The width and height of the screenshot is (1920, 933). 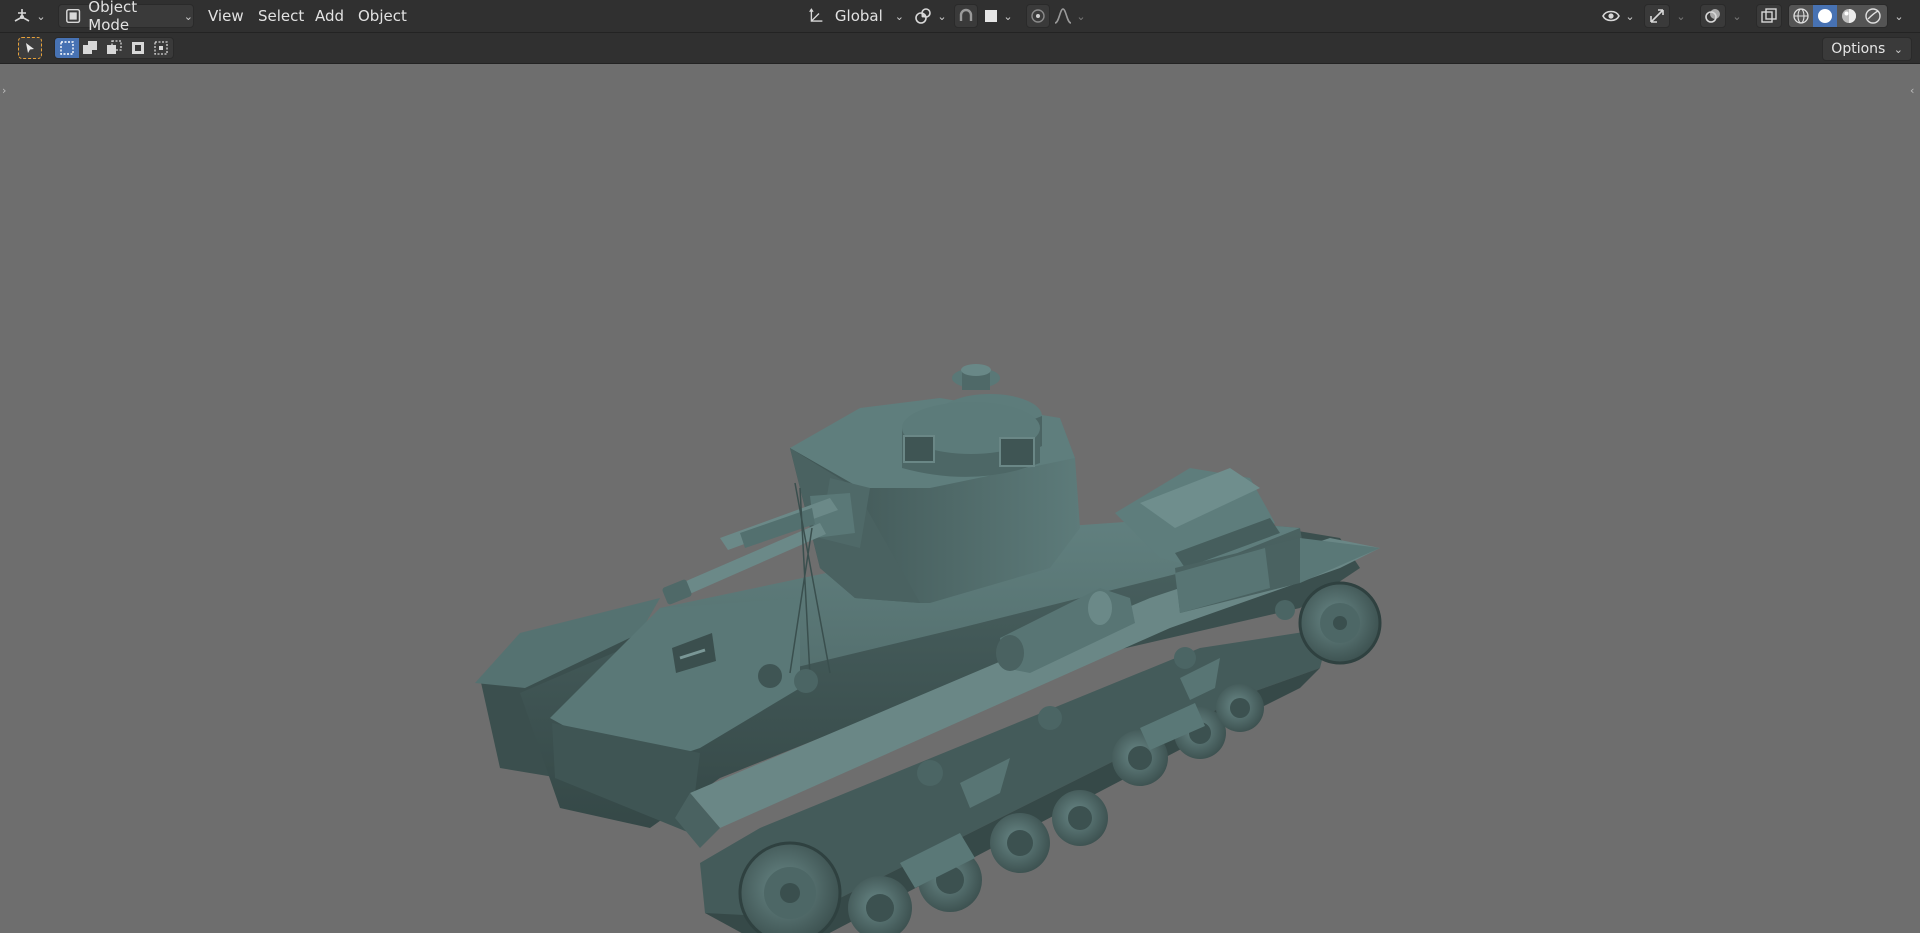 I want to click on pivot-point-dropdown: ⌄, so click(x=930, y=16).